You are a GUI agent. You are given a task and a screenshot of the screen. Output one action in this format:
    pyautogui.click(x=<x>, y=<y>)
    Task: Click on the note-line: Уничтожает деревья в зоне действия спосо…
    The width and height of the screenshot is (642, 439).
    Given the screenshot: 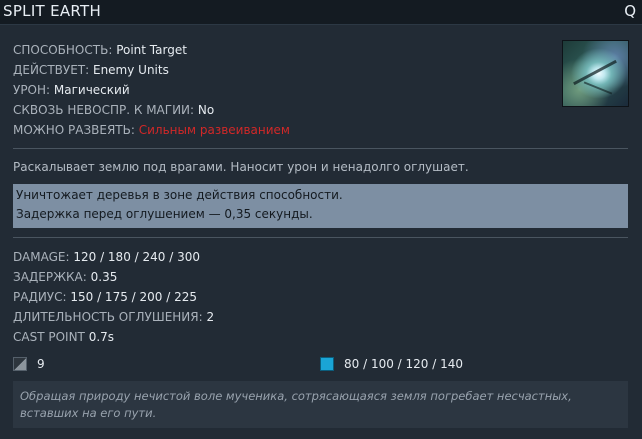 What is the action you would take?
    pyautogui.click(x=179, y=195)
    